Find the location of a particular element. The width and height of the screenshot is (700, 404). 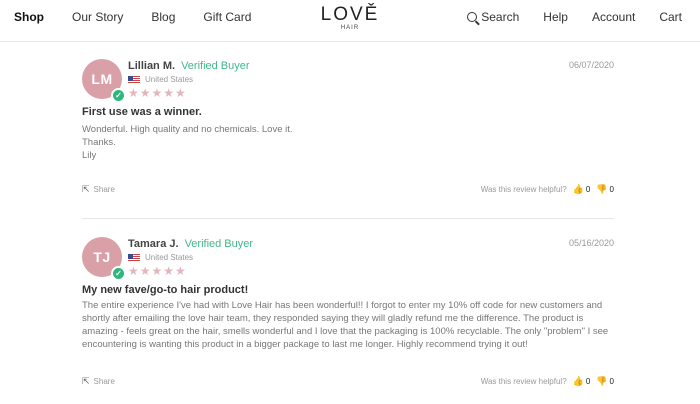

review-date: 05/16/2020 is located at coordinates (591, 243).